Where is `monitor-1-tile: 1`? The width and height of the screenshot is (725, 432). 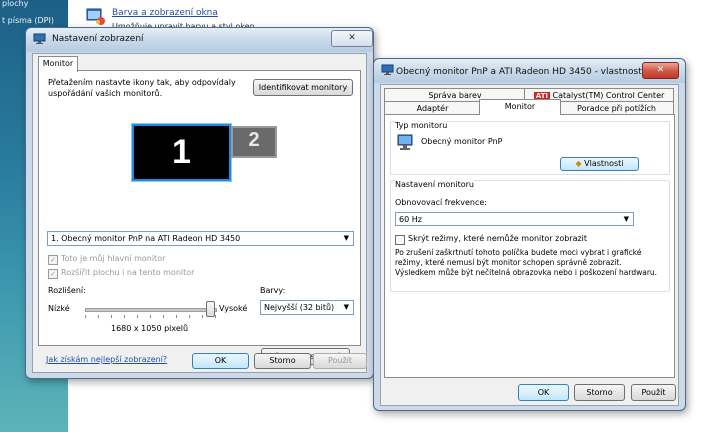
monitor-1-tile: 1 is located at coordinates (181, 152).